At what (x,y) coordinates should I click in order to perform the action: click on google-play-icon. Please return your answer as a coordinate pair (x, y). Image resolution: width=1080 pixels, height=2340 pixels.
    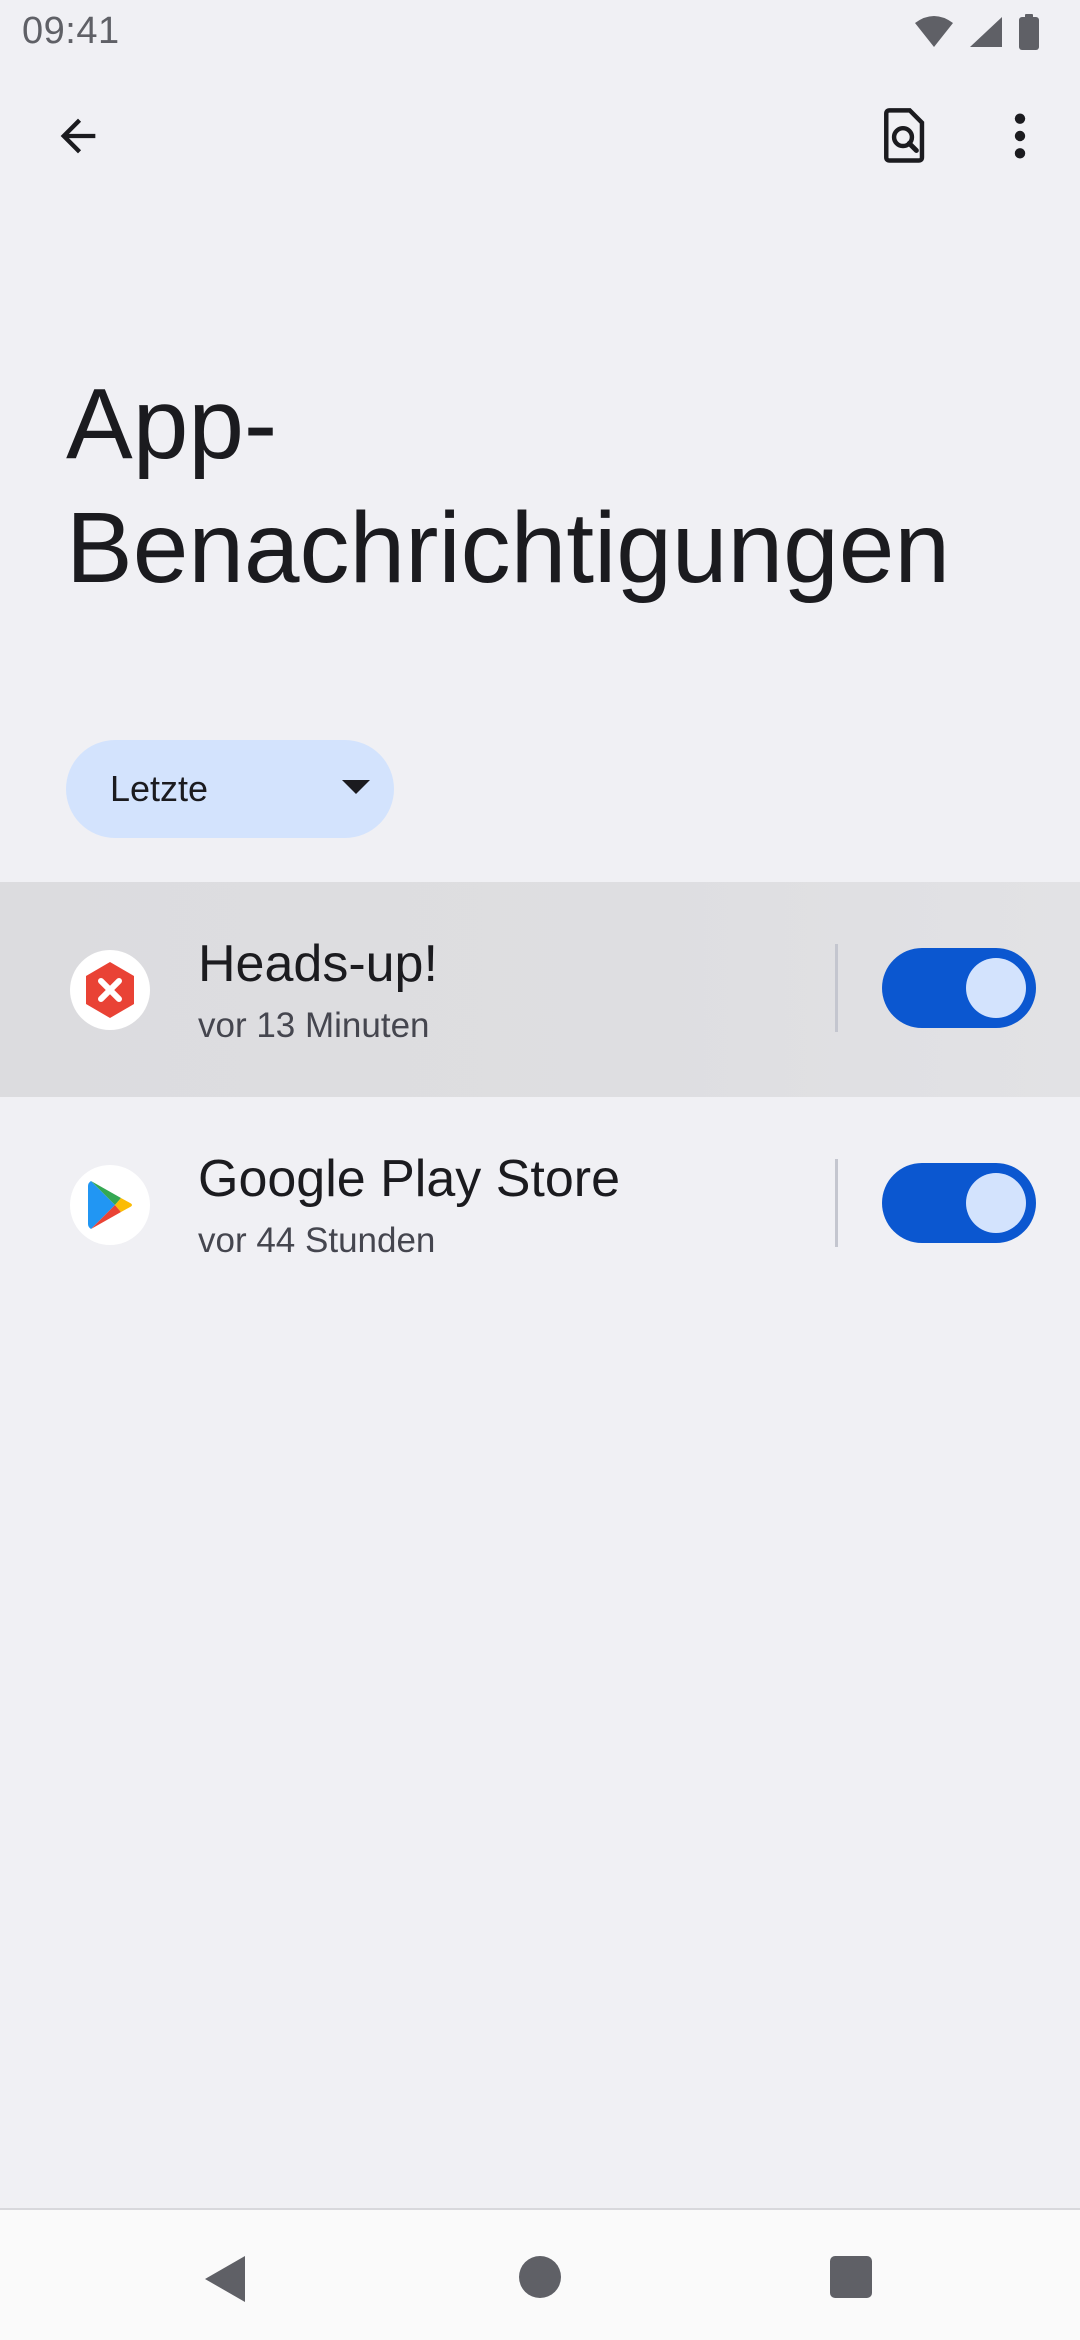
    Looking at the image, I should click on (110, 1205).